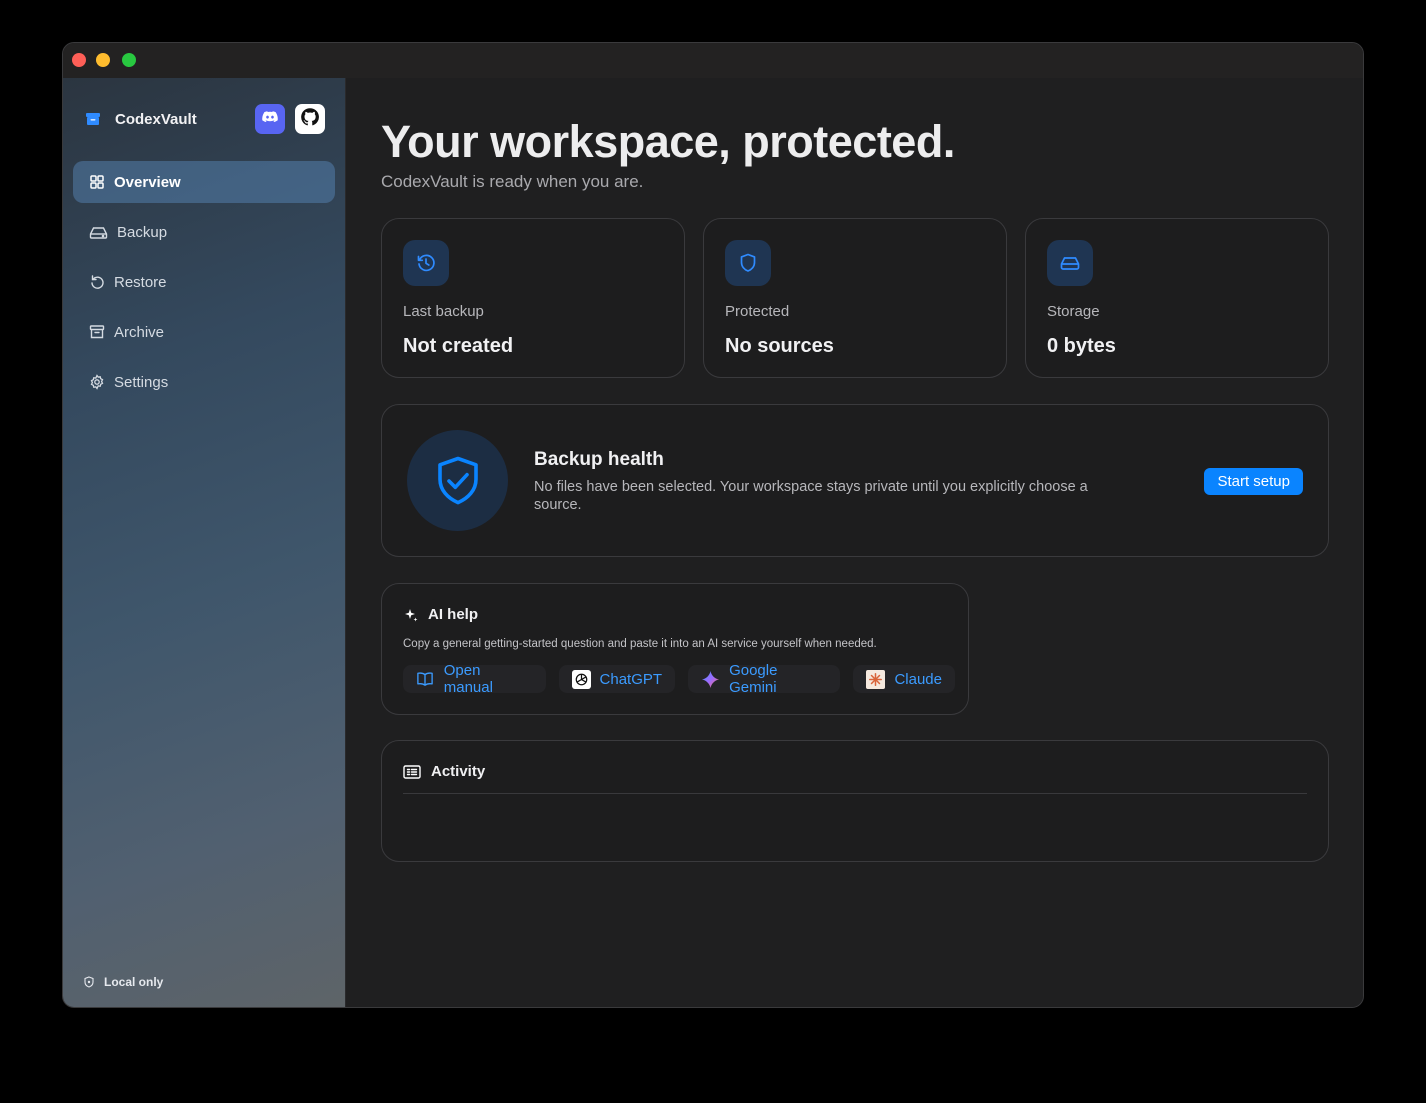 Image resolution: width=1426 pixels, height=1103 pixels. Describe the element at coordinates (139, 332) in the screenshot. I see `sidebar-item-label: Archive` at that location.